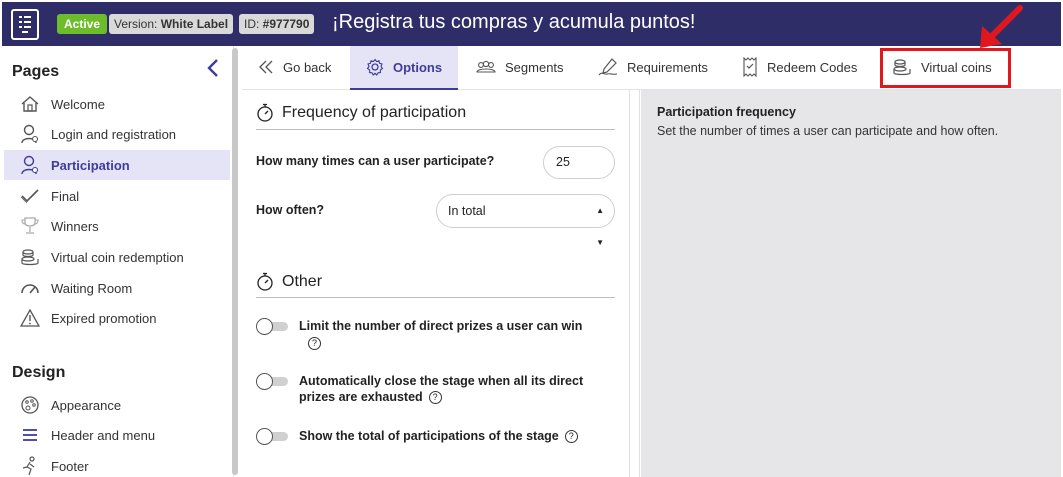  What do you see at coordinates (418, 67) in the screenshot?
I see `tab-label: Options` at bounding box center [418, 67].